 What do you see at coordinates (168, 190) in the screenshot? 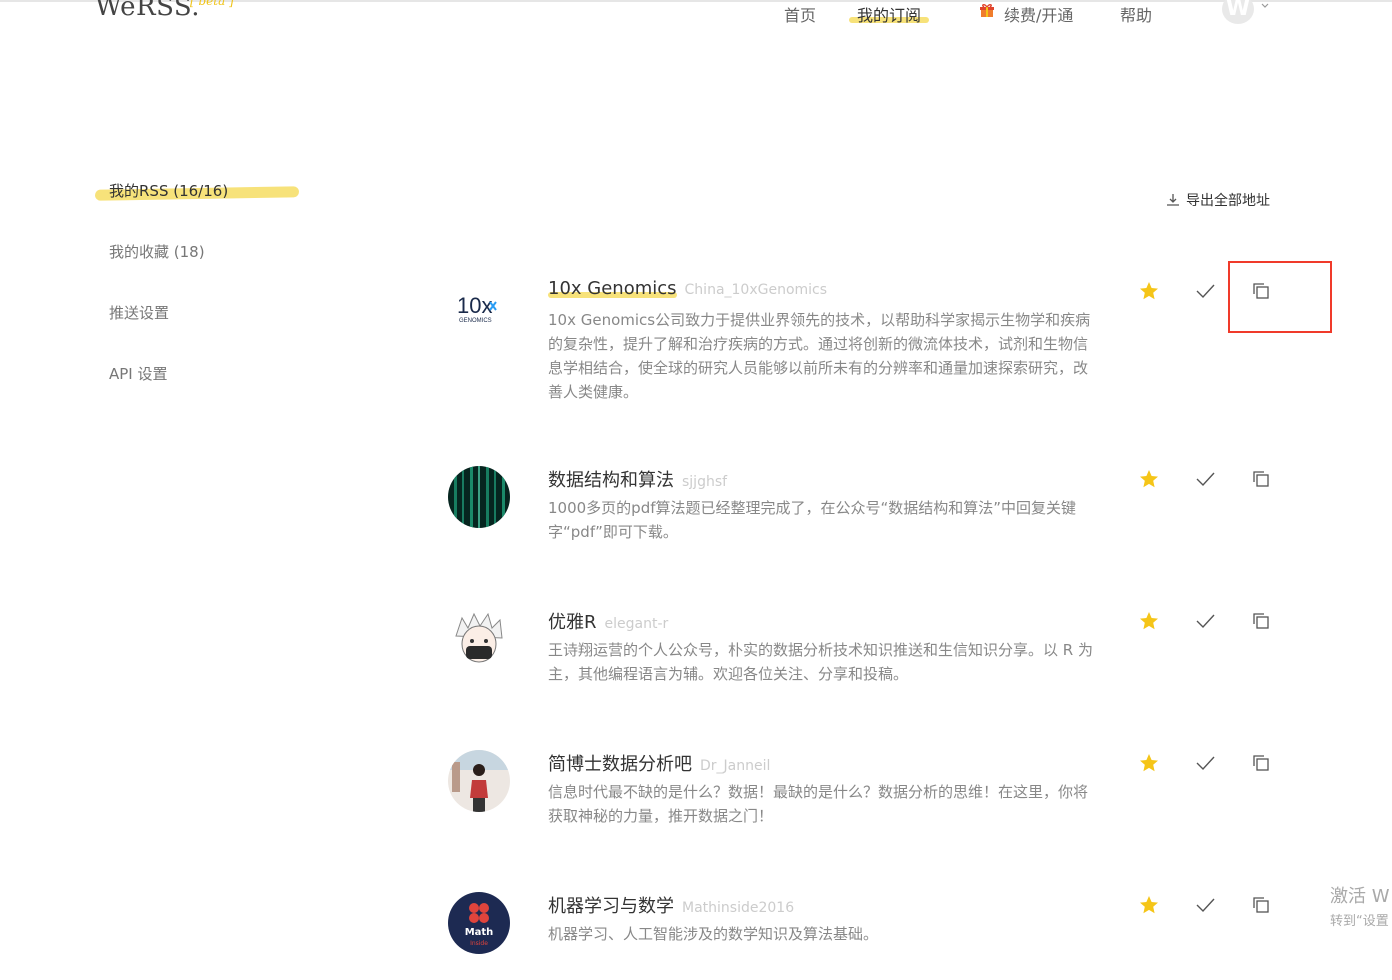
I see `sidebar-item-my-rss: 我的RSS (16/16)` at bounding box center [168, 190].